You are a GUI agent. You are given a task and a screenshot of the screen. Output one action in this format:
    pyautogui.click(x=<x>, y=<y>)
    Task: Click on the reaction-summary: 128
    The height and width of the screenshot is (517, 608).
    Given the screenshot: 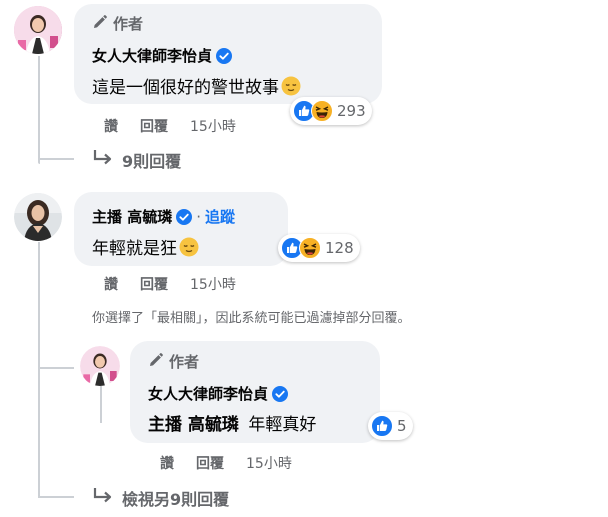 What is the action you would take?
    pyautogui.click(x=319, y=248)
    